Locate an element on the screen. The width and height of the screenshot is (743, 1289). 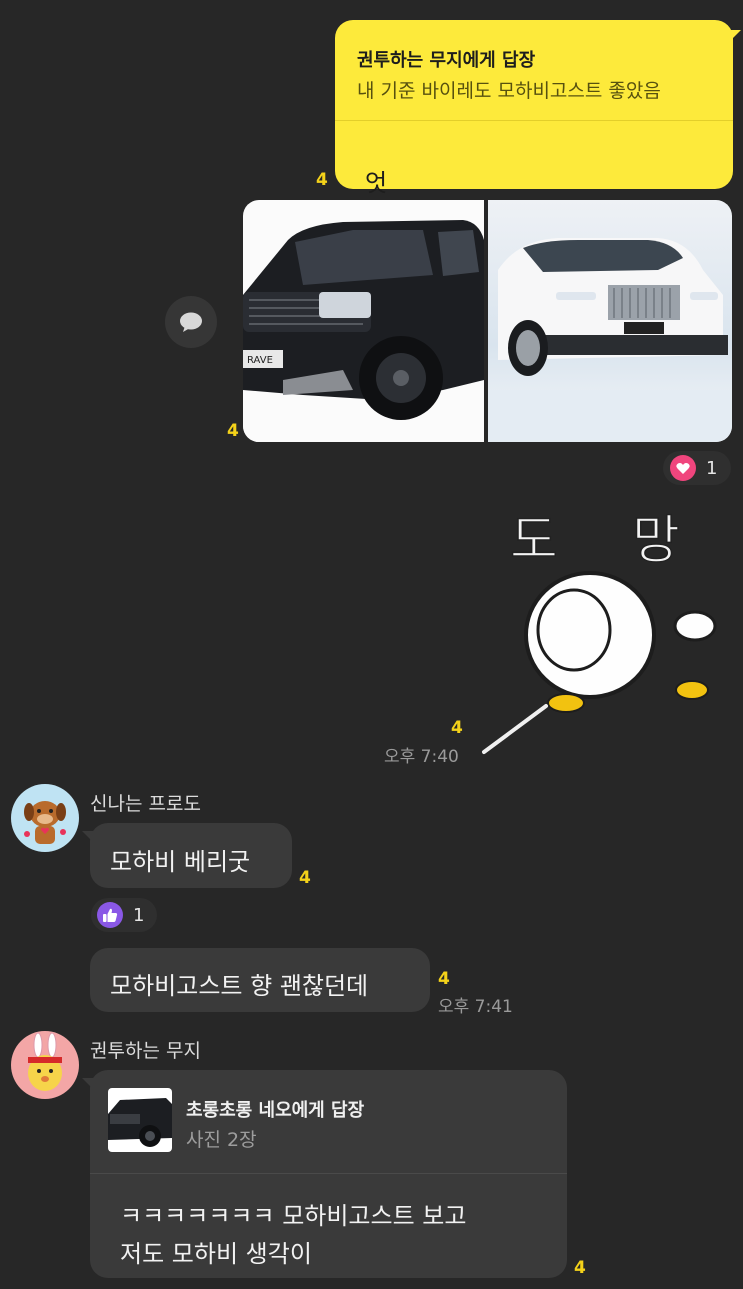
message-text: 모하비 베리굿 is located at coordinates (180, 862).